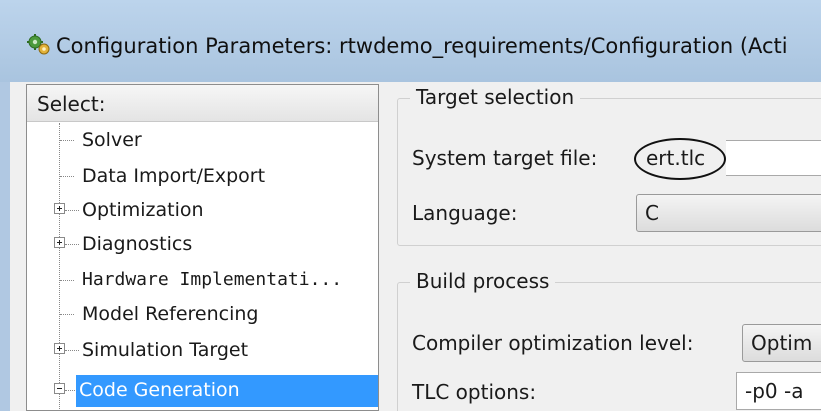 This screenshot has width=821, height=411. I want to click on window-frame, so click(5, 246).